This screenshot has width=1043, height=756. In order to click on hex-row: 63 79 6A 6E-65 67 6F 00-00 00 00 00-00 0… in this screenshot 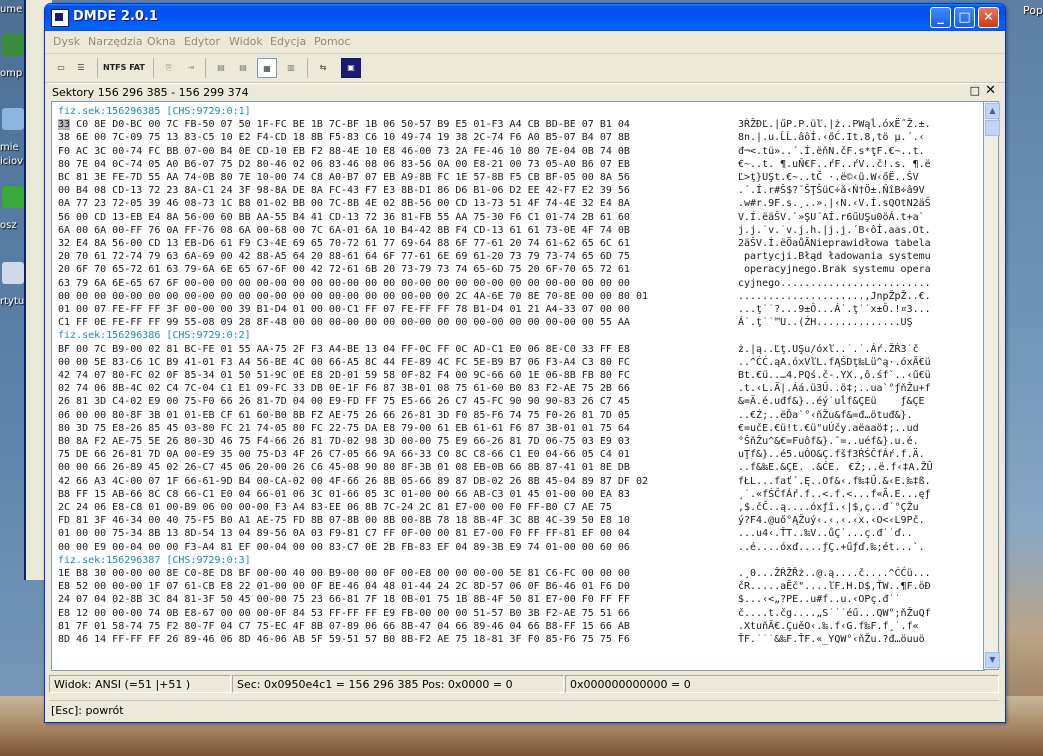, I will do `click(344, 283)`.